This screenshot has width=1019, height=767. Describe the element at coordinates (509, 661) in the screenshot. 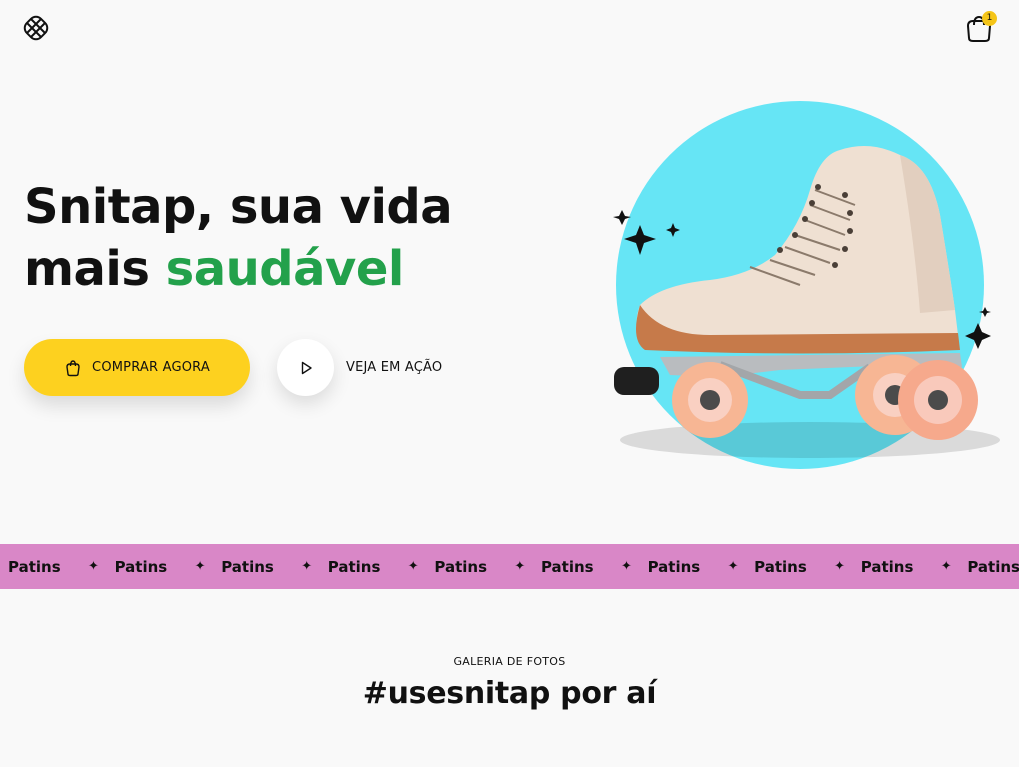

I see `gallery-eyebrow: GALERIA DE FOTOS` at that location.